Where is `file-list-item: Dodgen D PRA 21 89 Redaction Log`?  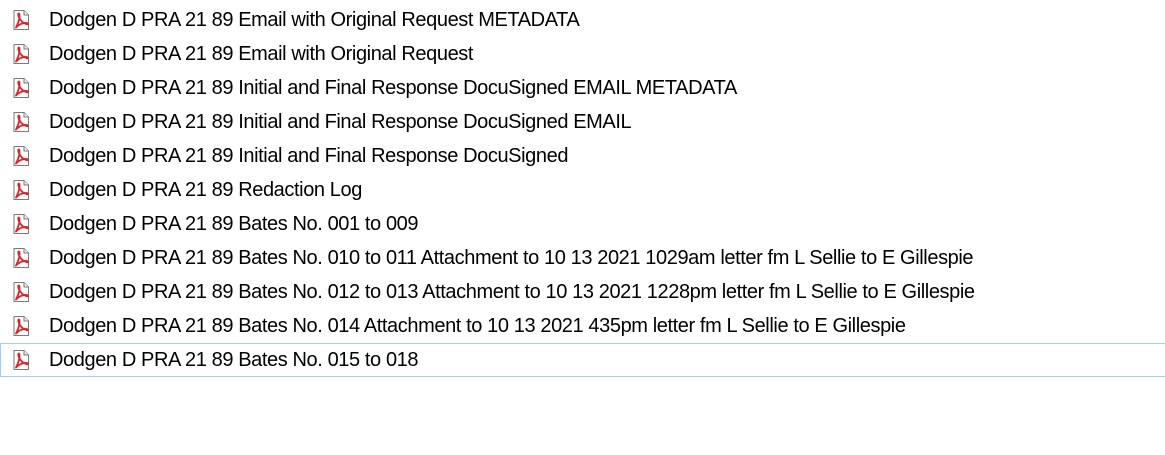 file-list-item: Dodgen D PRA 21 89 Redaction Log is located at coordinates (582, 190).